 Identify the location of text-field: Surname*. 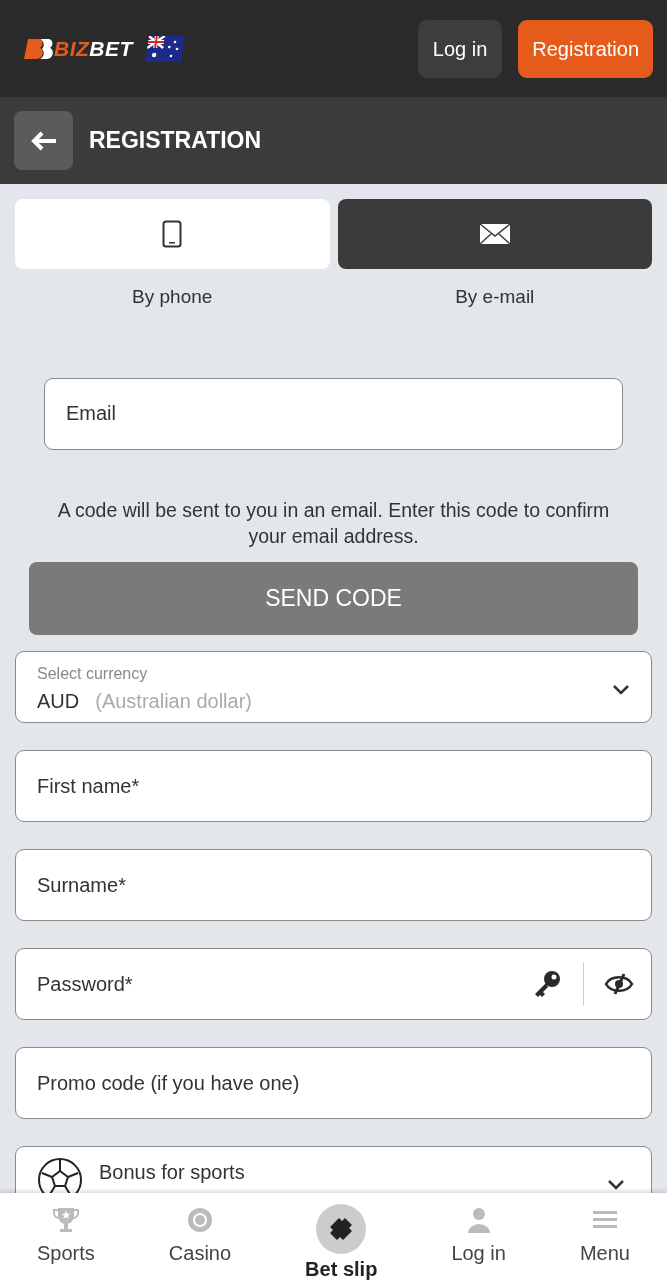
(333, 885).